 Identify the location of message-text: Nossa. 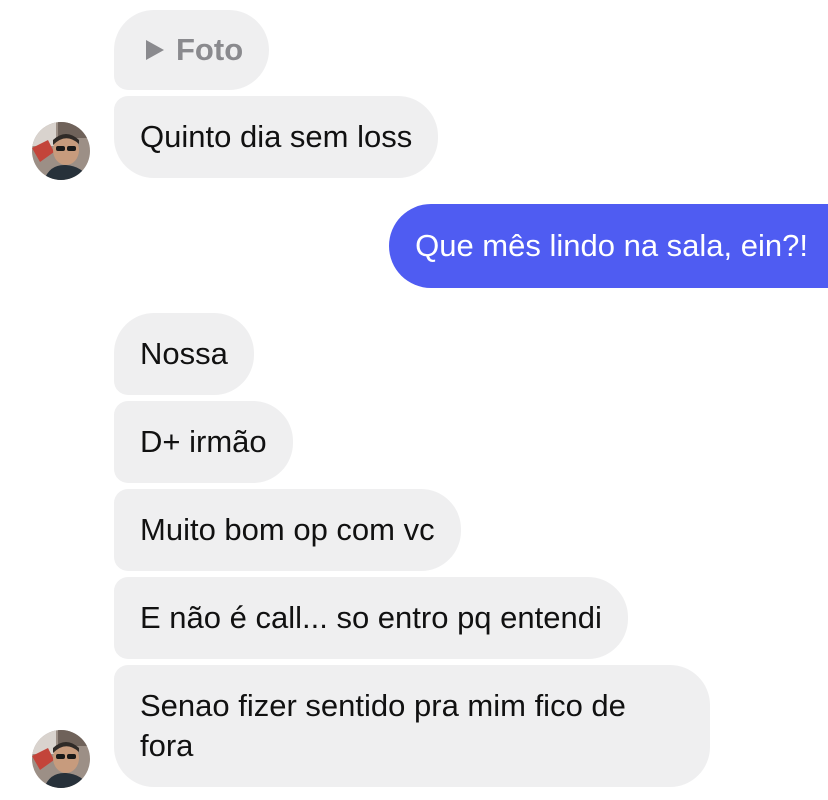
(184, 353).